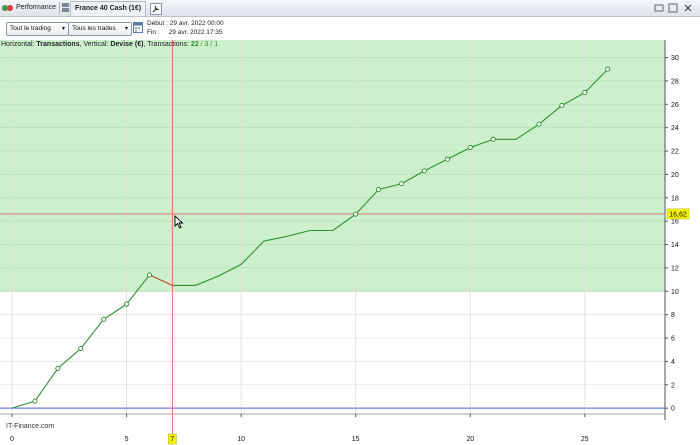  What do you see at coordinates (356, 439) in the screenshot?
I see `x-tick-label: 15` at bounding box center [356, 439].